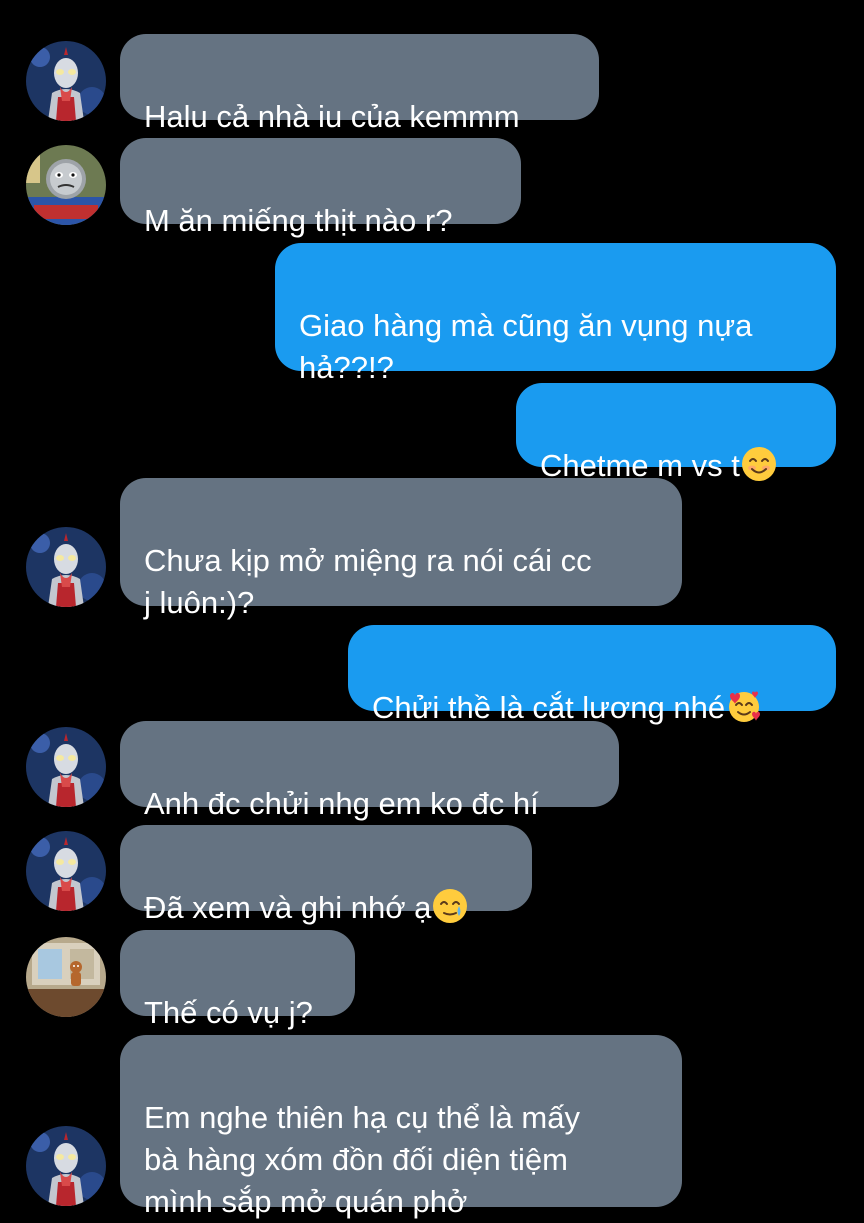 This screenshot has height=1223, width=864. What do you see at coordinates (450, 906) in the screenshot?
I see `smiling-face-with-tear-emoji` at bounding box center [450, 906].